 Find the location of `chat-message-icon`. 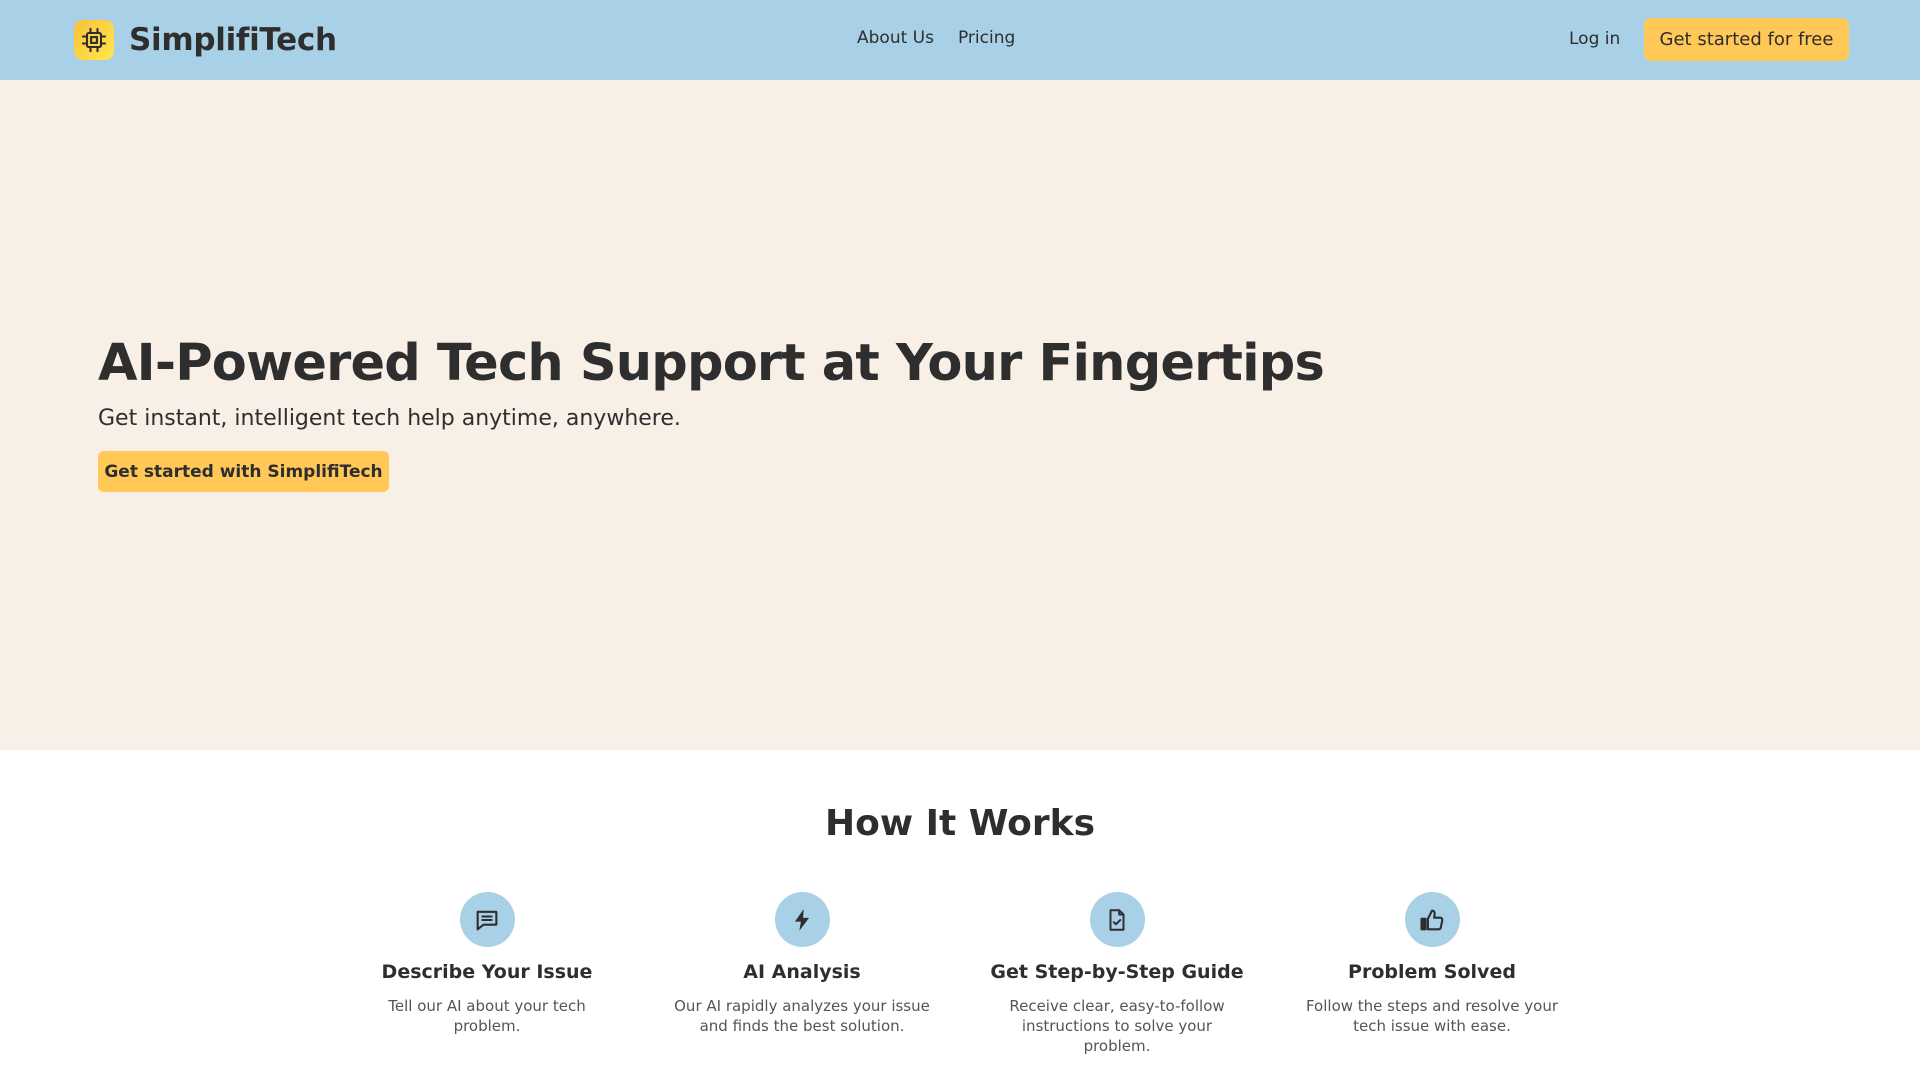

chat-message-icon is located at coordinates (487, 919).